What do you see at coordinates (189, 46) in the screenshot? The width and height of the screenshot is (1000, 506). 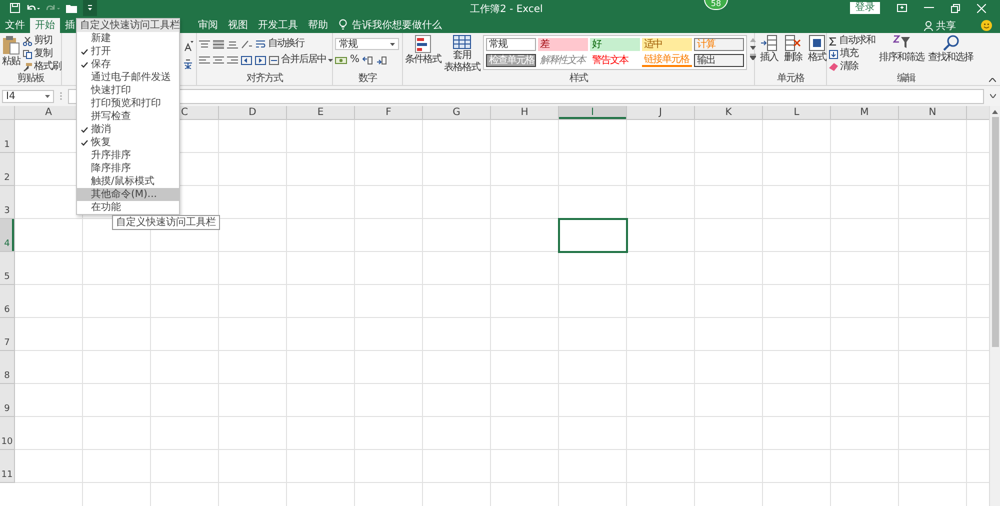 I see `font-shrink-icon` at bounding box center [189, 46].